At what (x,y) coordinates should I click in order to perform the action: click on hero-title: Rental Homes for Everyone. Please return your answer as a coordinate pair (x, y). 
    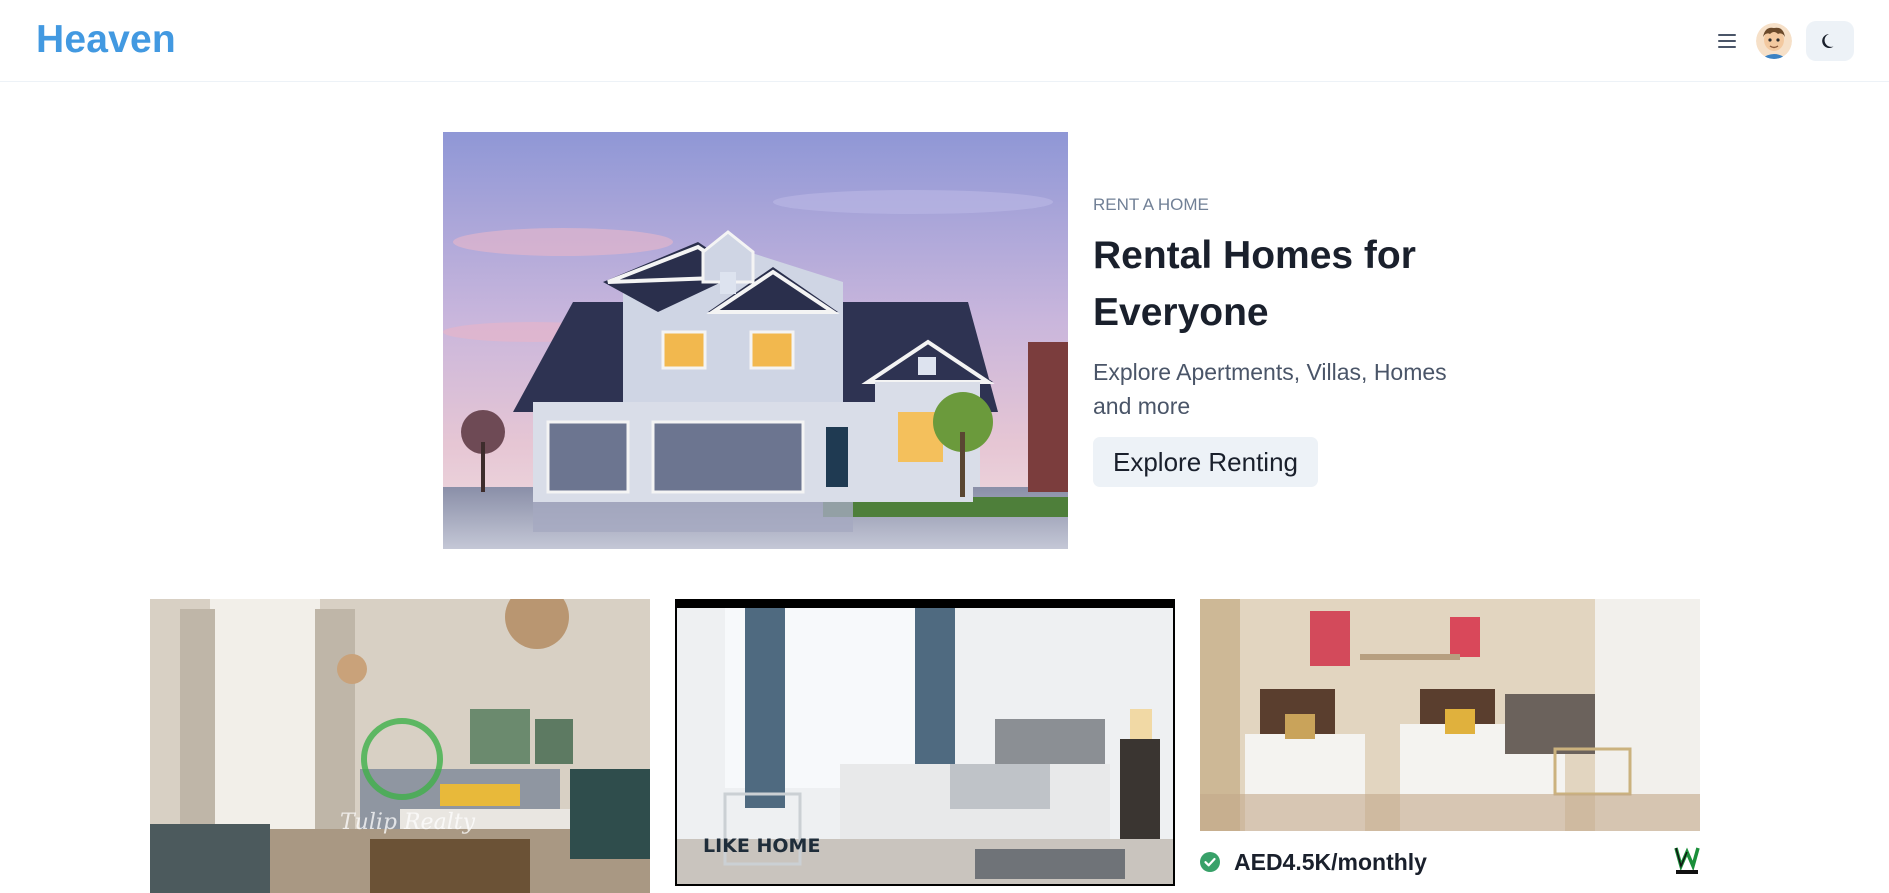
    Looking at the image, I should click on (1254, 284).